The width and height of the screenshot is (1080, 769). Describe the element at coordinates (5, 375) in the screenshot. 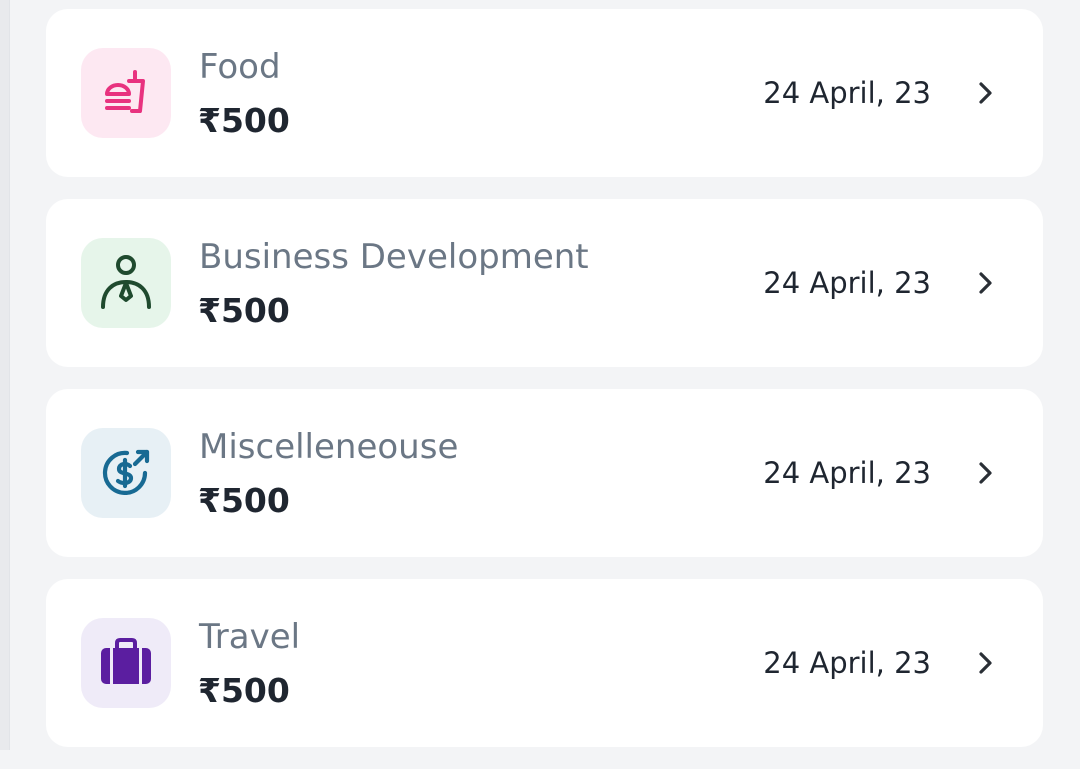

I see `left-edge-strip` at that location.